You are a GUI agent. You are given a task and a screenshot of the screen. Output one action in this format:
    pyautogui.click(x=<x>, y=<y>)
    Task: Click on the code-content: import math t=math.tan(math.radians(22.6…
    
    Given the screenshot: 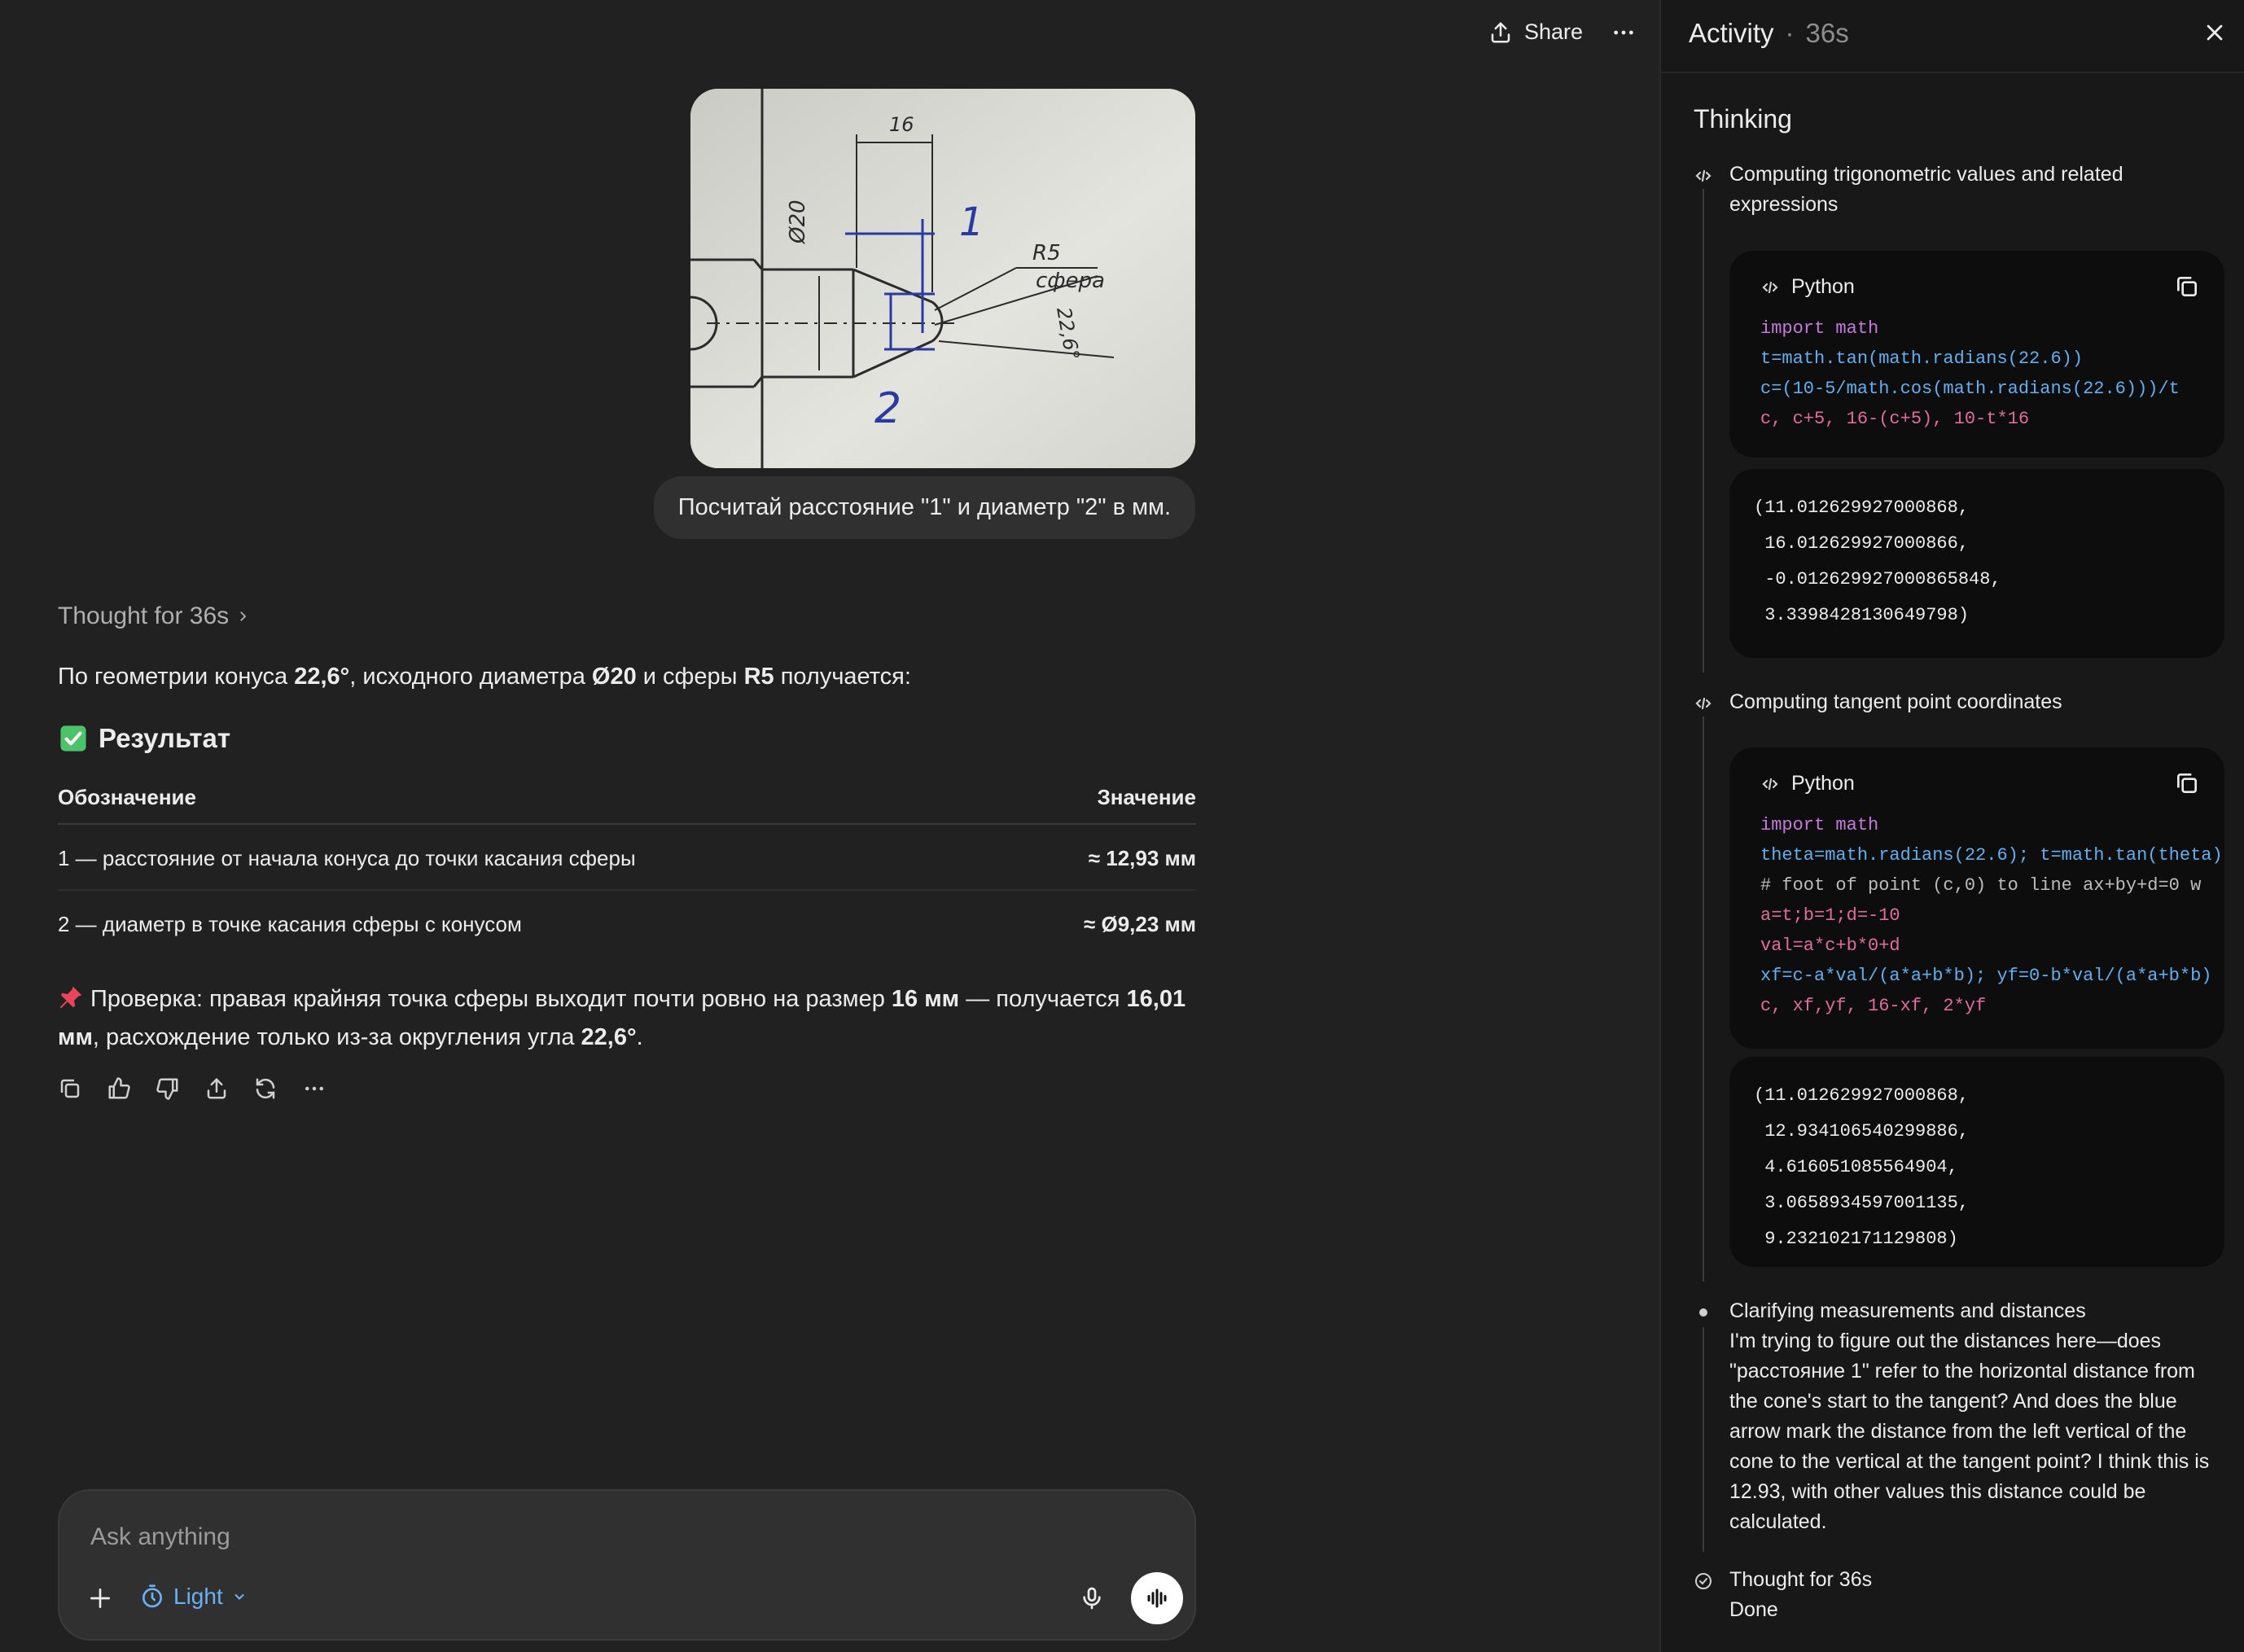 What is the action you would take?
    pyautogui.click(x=1976, y=381)
    